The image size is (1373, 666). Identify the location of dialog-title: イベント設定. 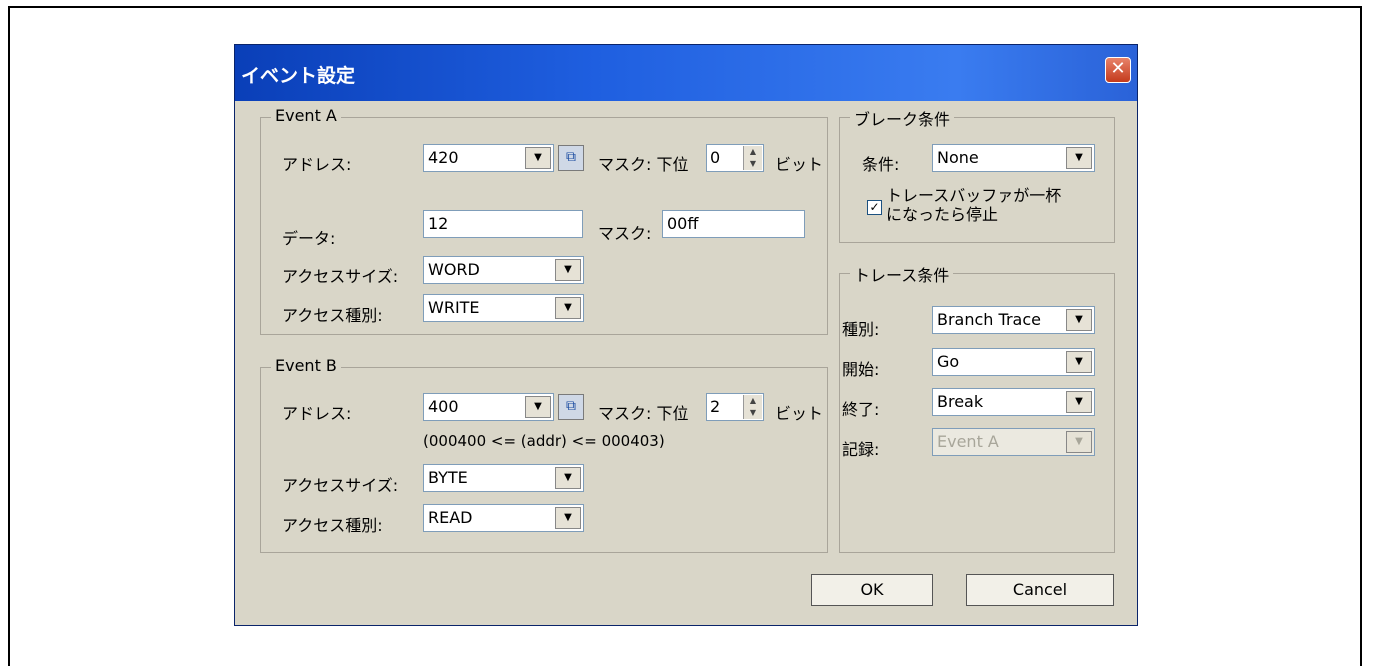
(298, 76).